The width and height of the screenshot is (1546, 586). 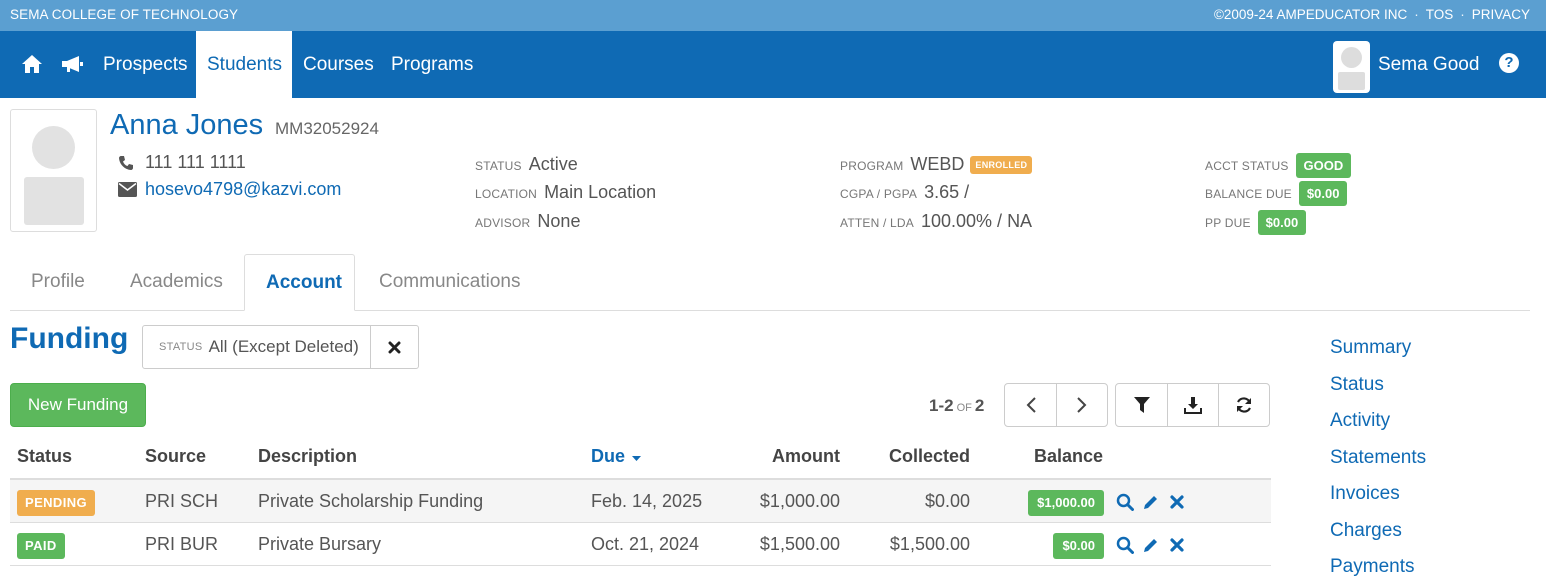 I want to click on description-cell: Private Scholarship Funding, so click(x=371, y=501).